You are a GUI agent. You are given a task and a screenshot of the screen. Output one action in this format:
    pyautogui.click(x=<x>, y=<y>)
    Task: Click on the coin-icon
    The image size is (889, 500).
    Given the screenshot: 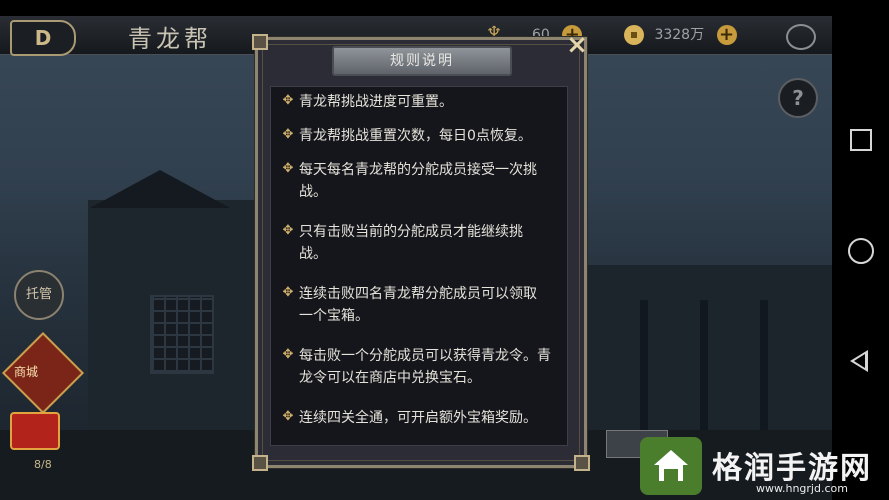 What is the action you would take?
    pyautogui.click(x=634, y=35)
    